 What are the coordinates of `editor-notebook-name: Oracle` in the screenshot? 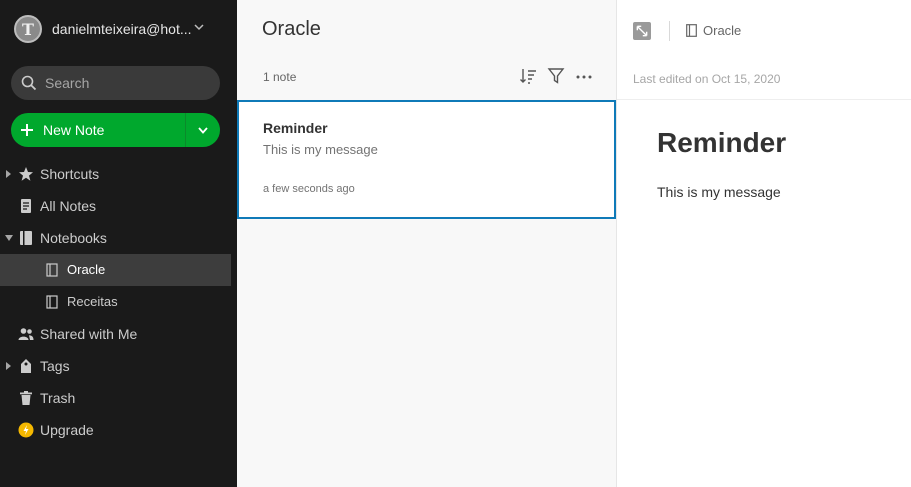 It's located at (722, 30).